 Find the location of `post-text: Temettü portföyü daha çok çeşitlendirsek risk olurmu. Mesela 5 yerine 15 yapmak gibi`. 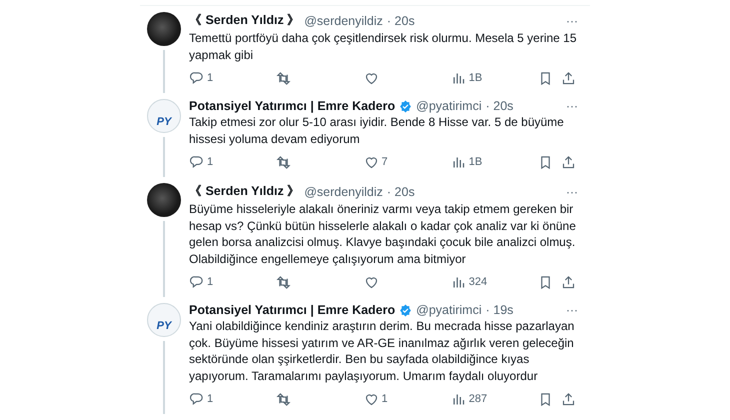

post-text: Temettü portföyü daha çok çeşitlendirsek risk olurmu. Mesela 5 yerine 15 yapmak gibi is located at coordinates (383, 46).